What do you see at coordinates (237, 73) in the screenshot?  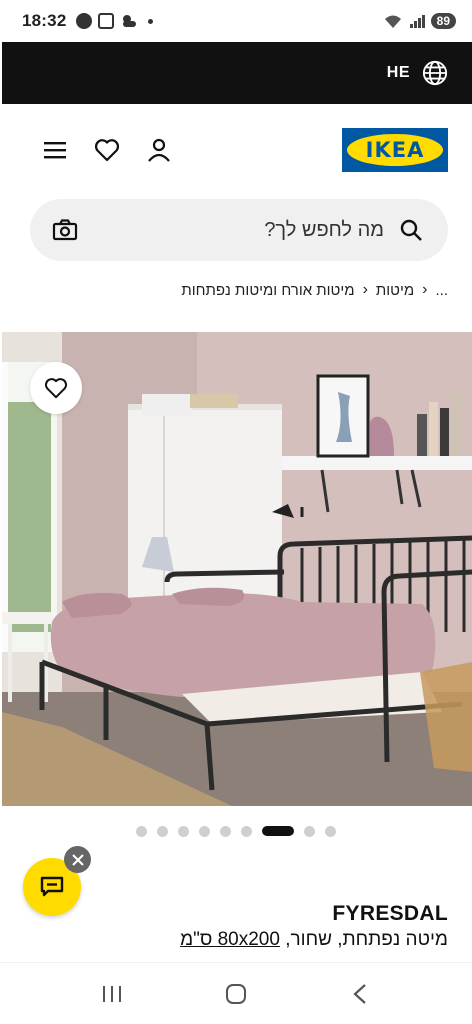 I see `language-bar: HE` at bounding box center [237, 73].